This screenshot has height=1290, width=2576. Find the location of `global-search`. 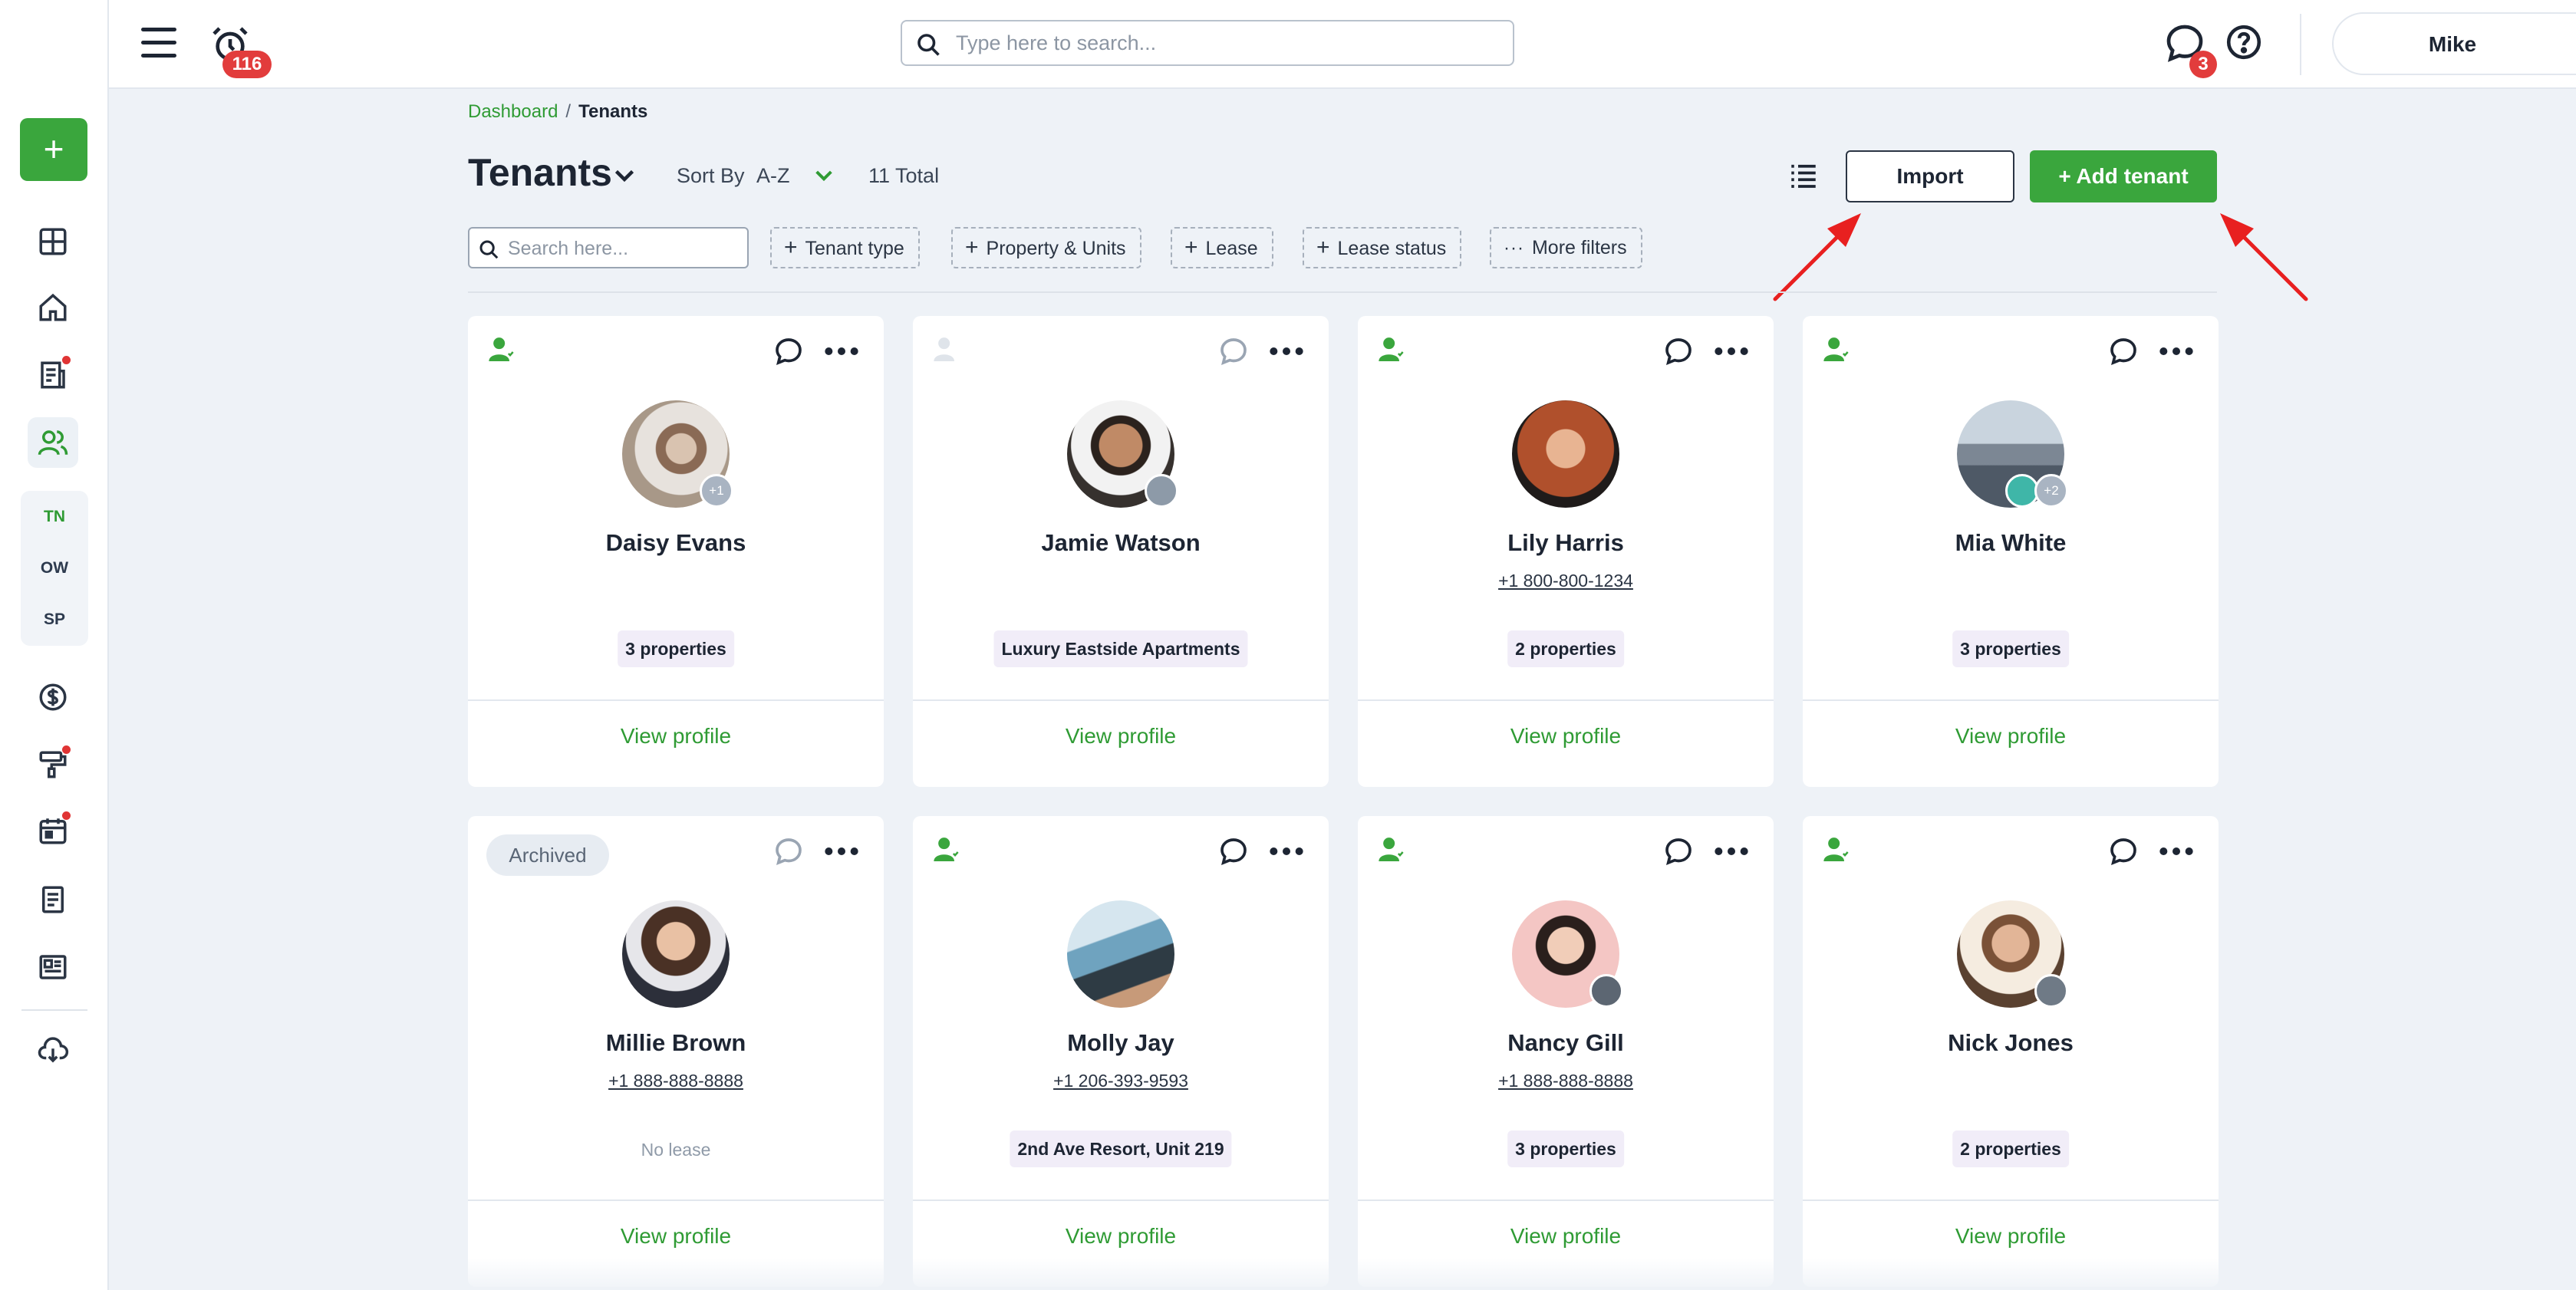

global-search is located at coordinates (1207, 43).